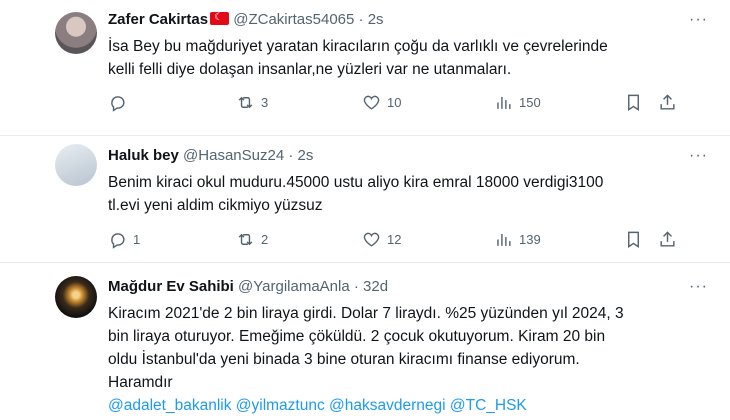 The height and width of the screenshot is (420, 730). Describe the element at coordinates (530, 239) in the screenshot. I see `view-count: 139` at that location.